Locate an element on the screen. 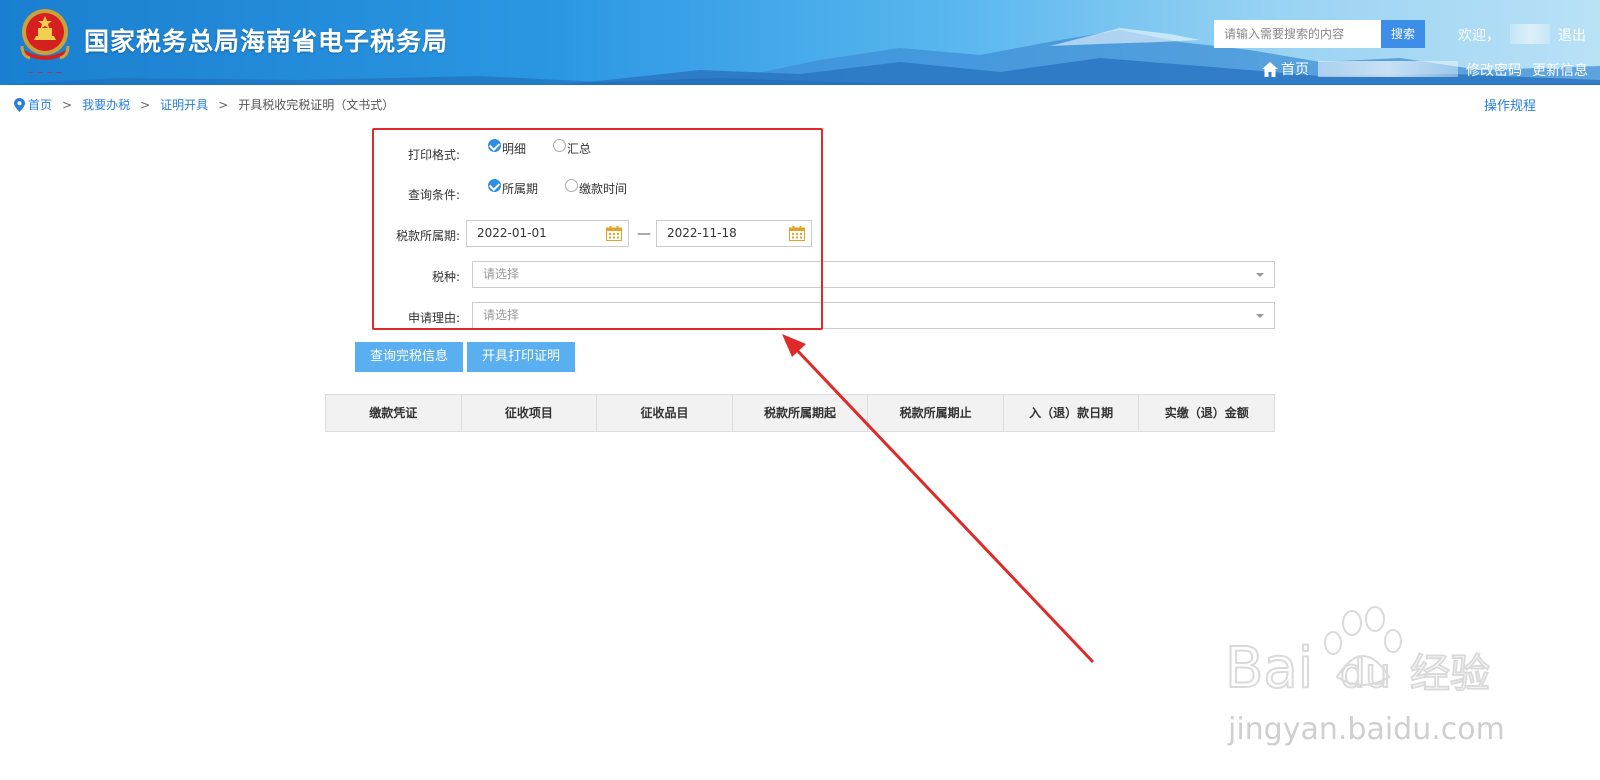 The image size is (1600, 780). home-link: 首页 is located at coordinates (1285, 69).